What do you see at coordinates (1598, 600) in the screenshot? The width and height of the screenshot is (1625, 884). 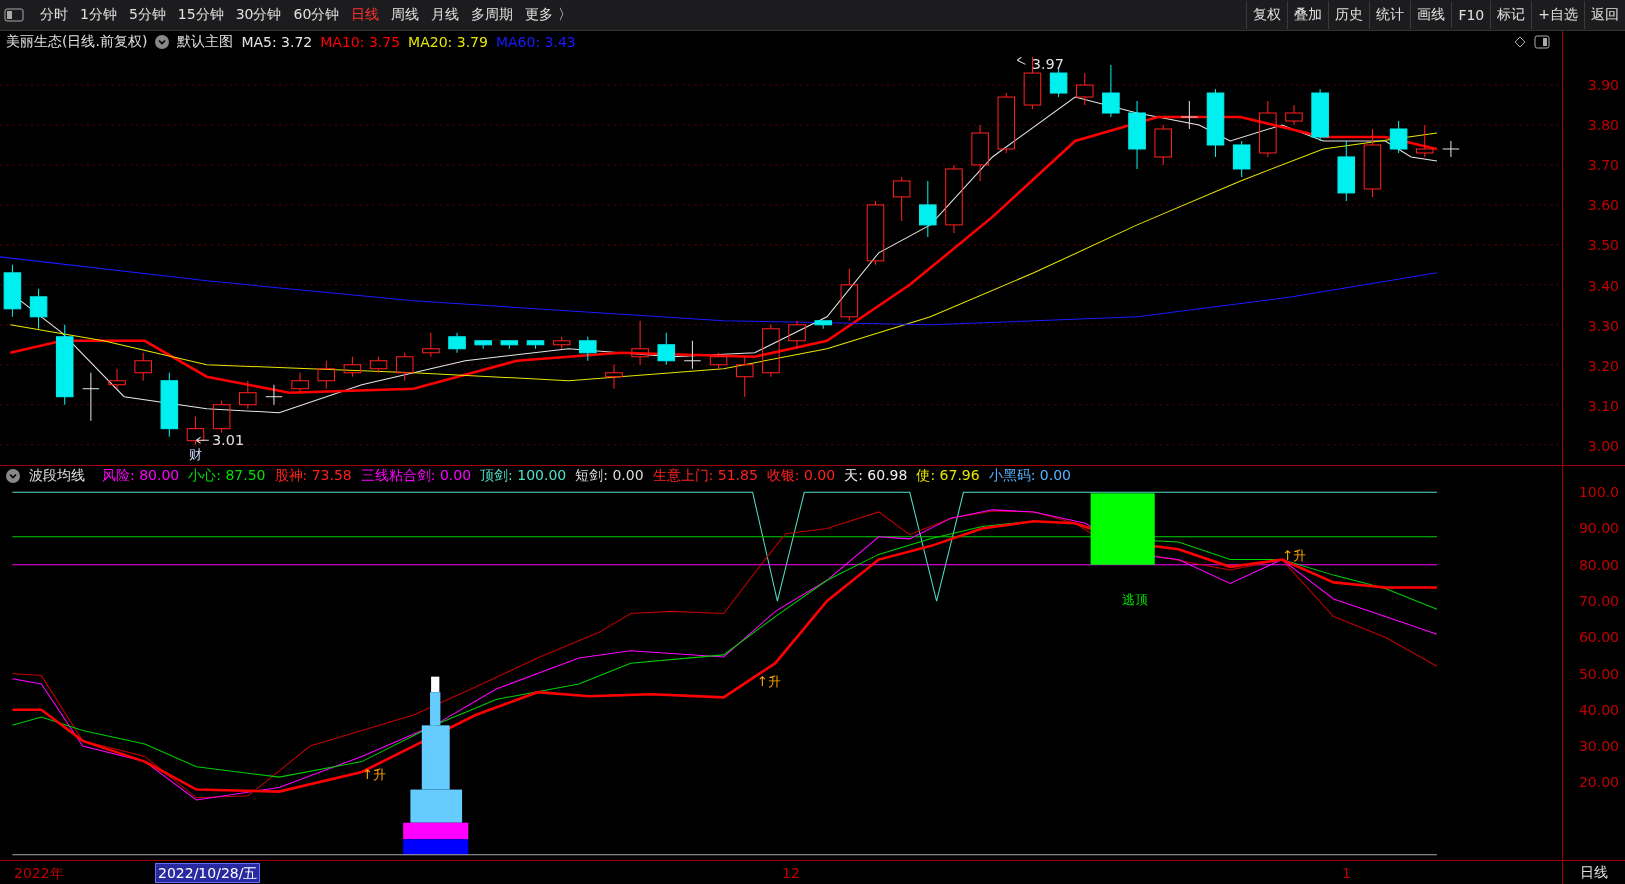 I see `indicator-axis-label: 70.00` at bounding box center [1598, 600].